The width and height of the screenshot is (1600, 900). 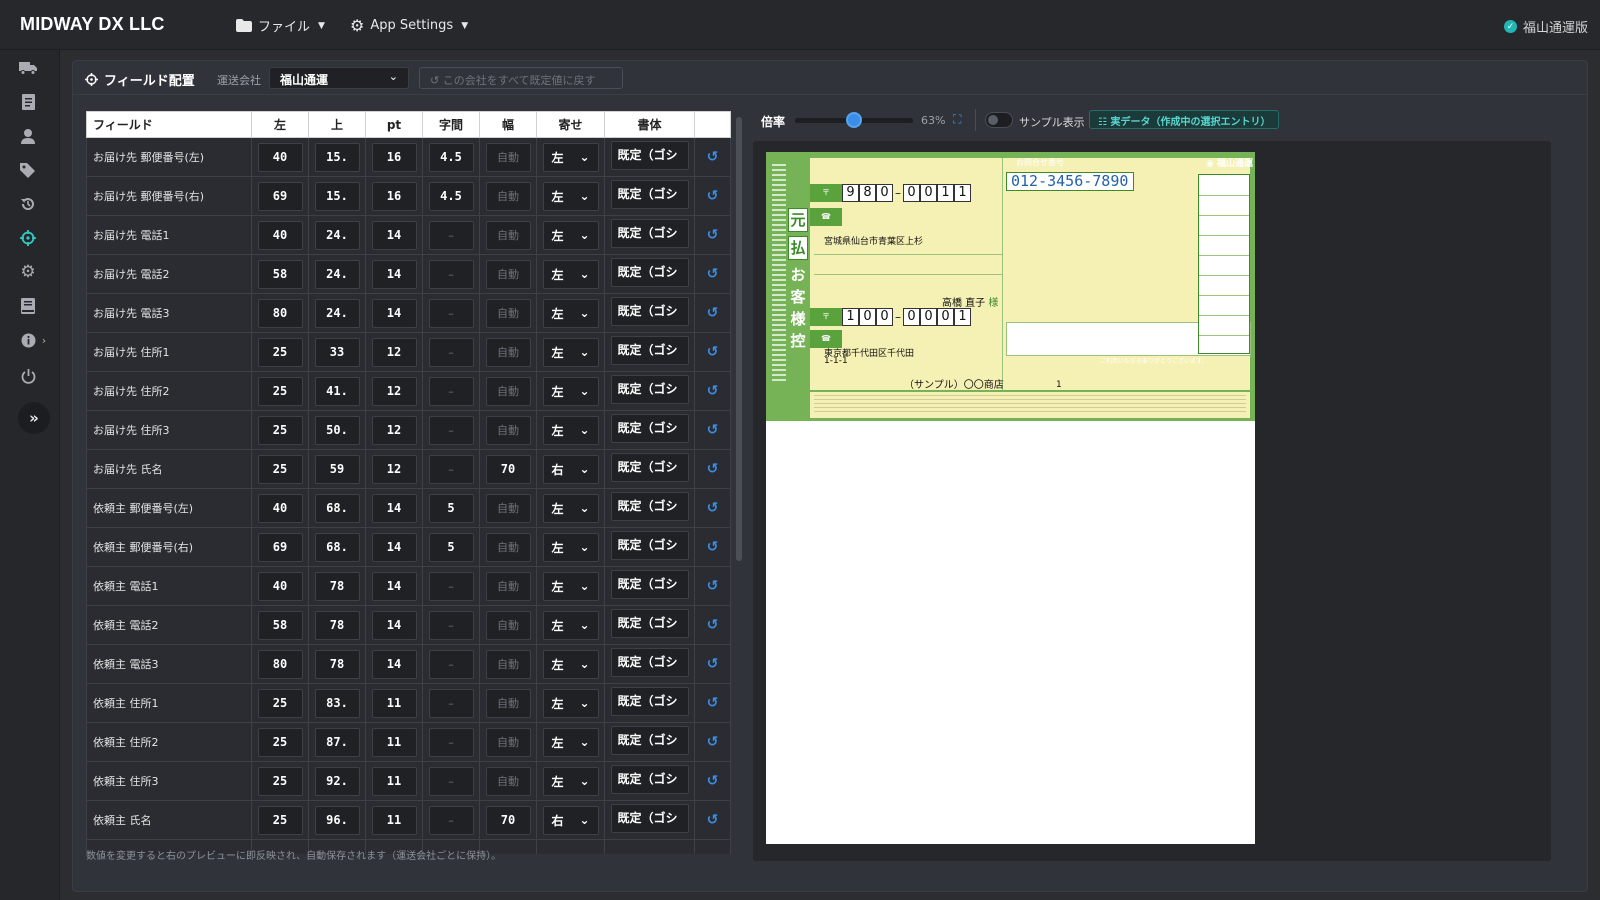 What do you see at coordinates (337, 352) in the screenshot?
I see `top-input: 33` at bounding box center [337, 352].